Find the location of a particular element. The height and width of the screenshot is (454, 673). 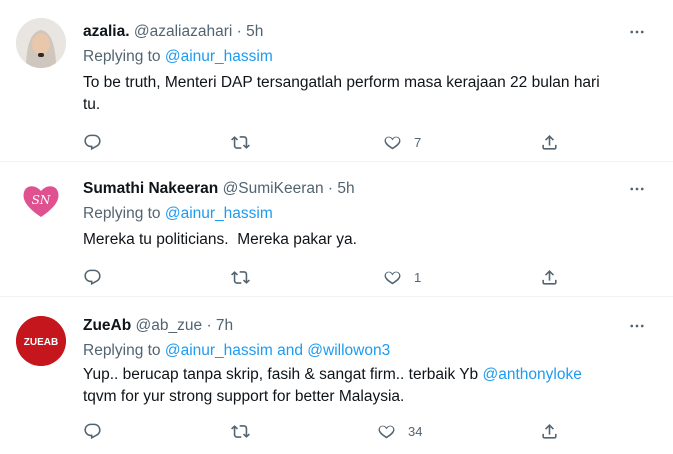

like-button: 34 is located at coordinates (399, 431).